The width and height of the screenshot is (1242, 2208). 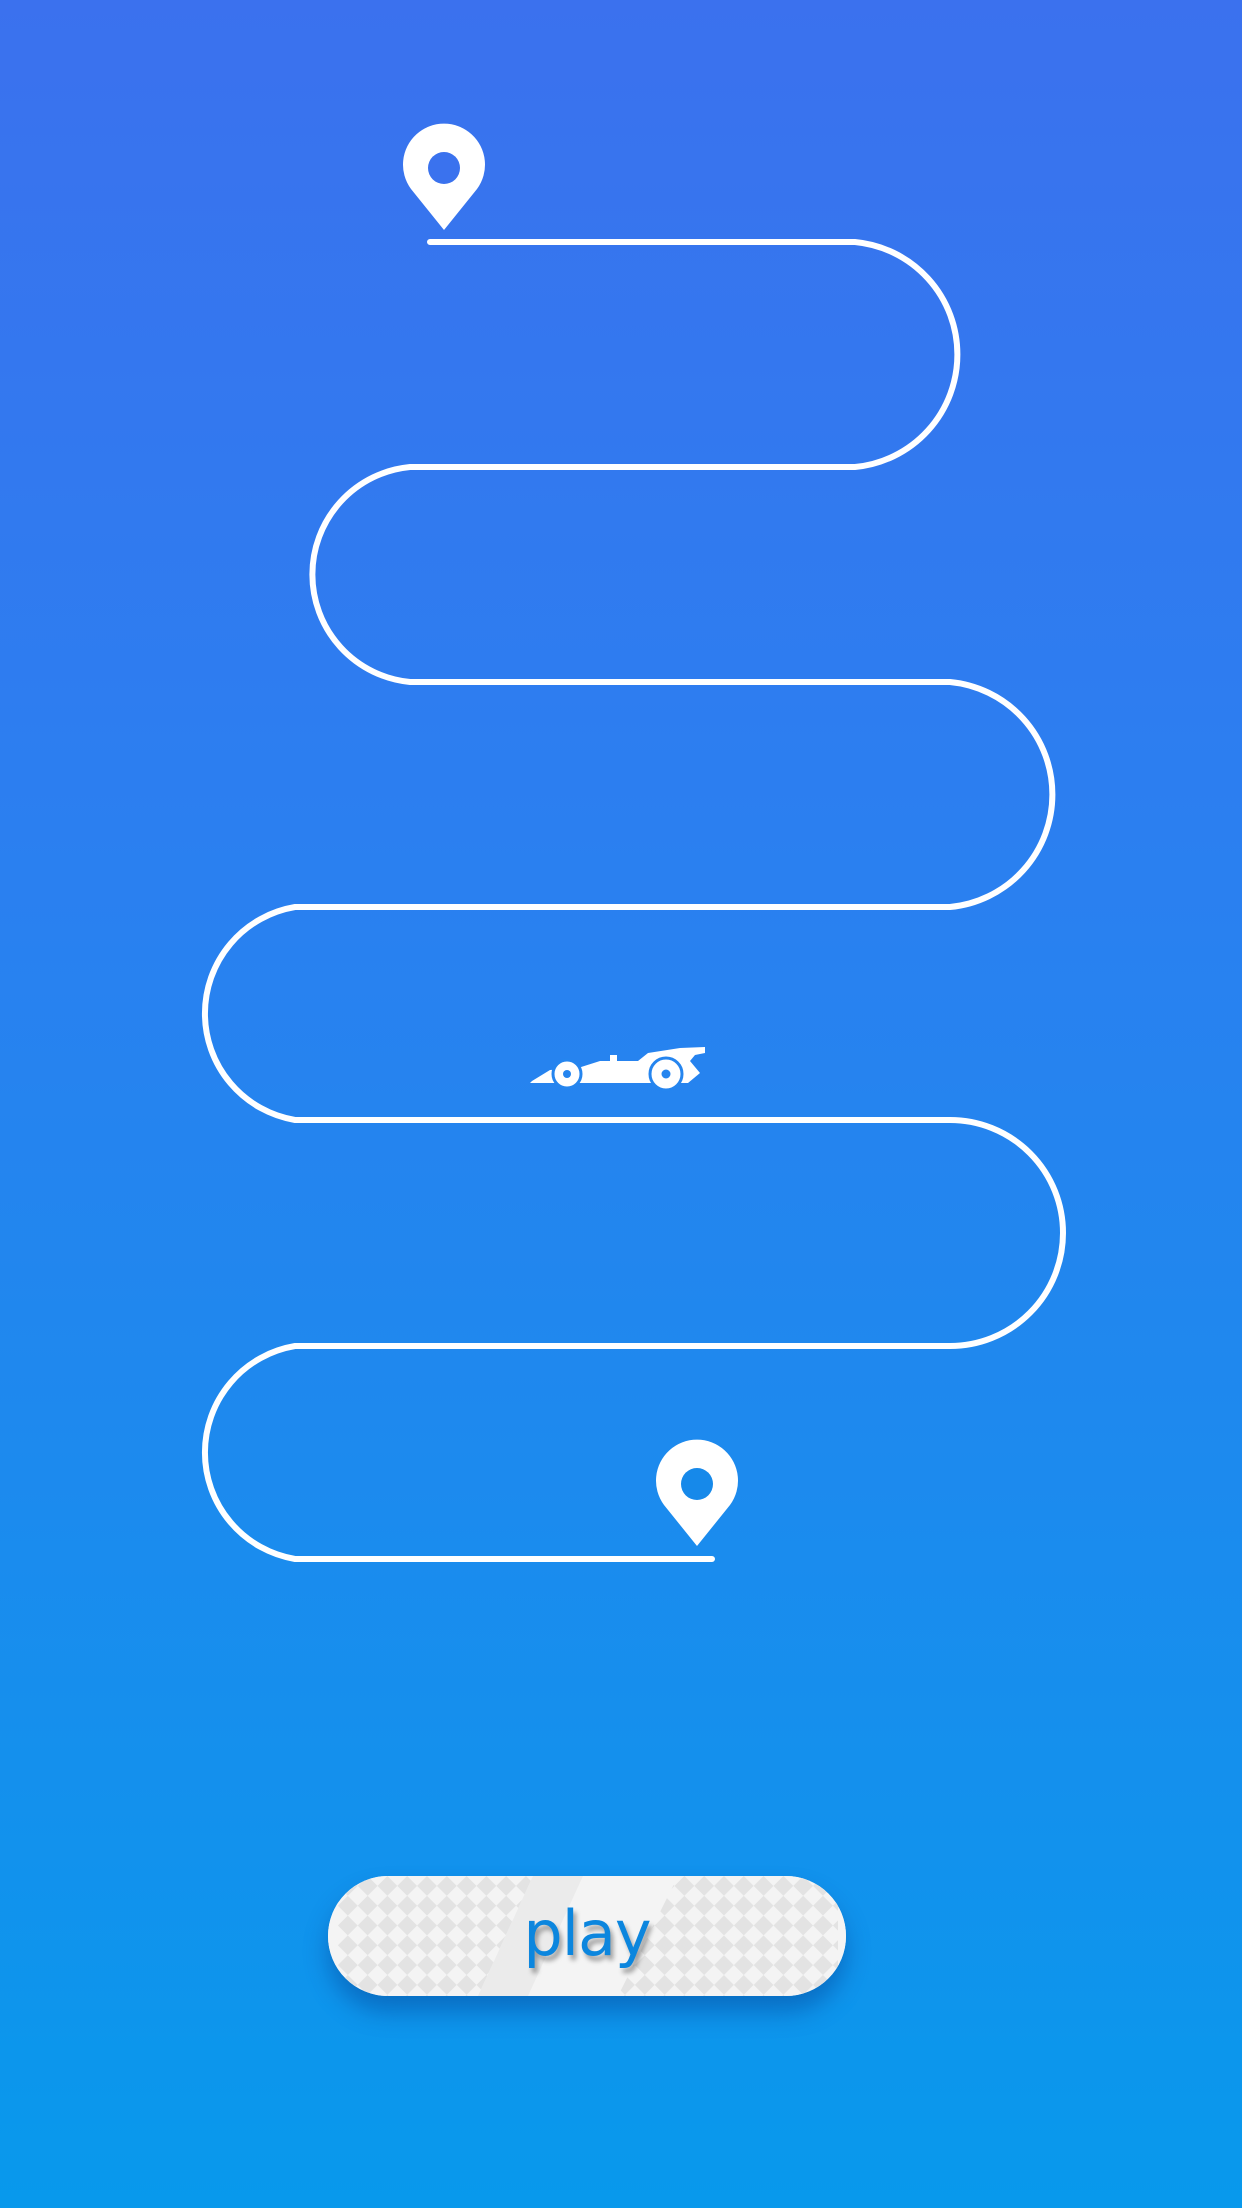 I want to click on play-button: play, so click(x=587, y=1936).